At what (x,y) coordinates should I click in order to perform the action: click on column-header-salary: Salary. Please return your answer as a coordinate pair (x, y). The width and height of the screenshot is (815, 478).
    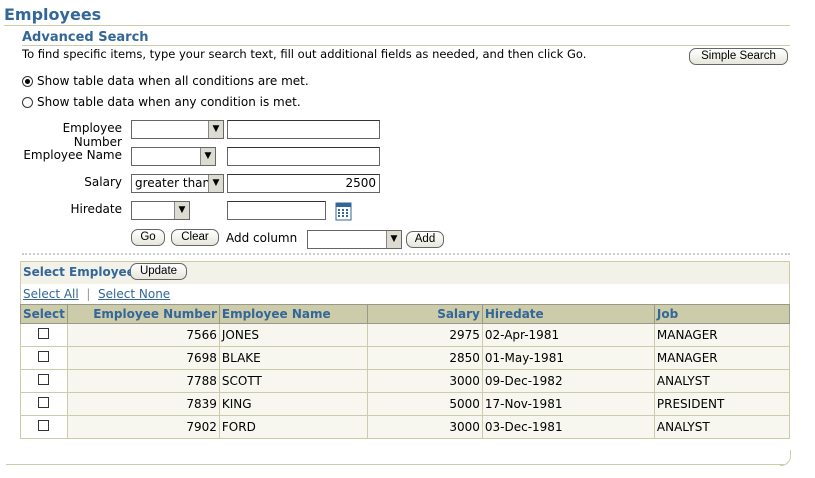
    Looking at the image, I should click on (424, 314).